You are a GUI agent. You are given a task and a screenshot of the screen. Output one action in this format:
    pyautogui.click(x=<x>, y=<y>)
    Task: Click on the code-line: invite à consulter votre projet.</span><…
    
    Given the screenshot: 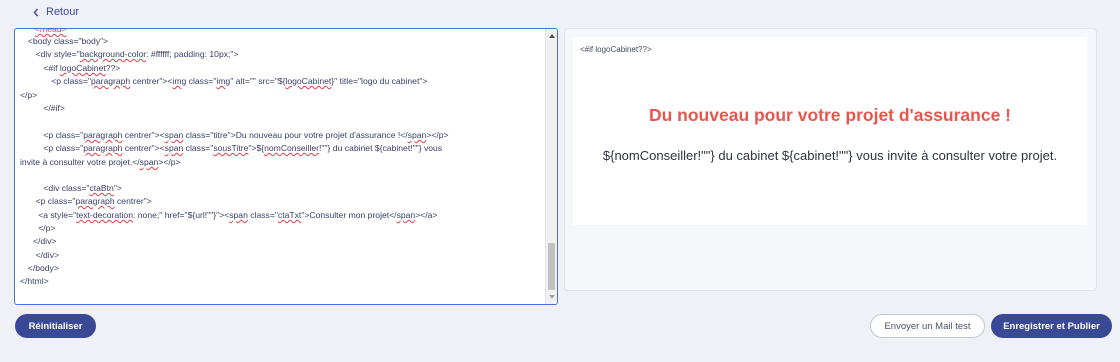 What is the action you would take?
    pyautogui.click(x=100, y=162)
    